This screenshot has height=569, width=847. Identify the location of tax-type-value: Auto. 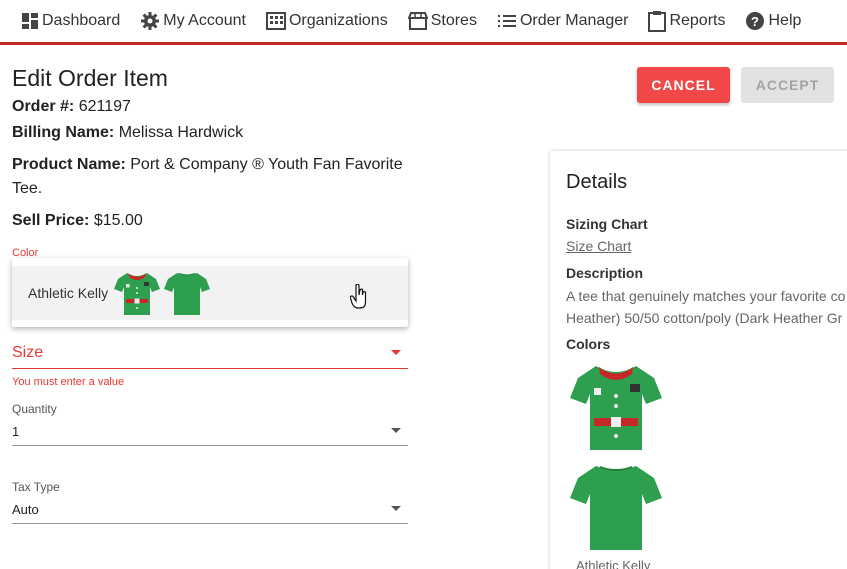
(25, 509).